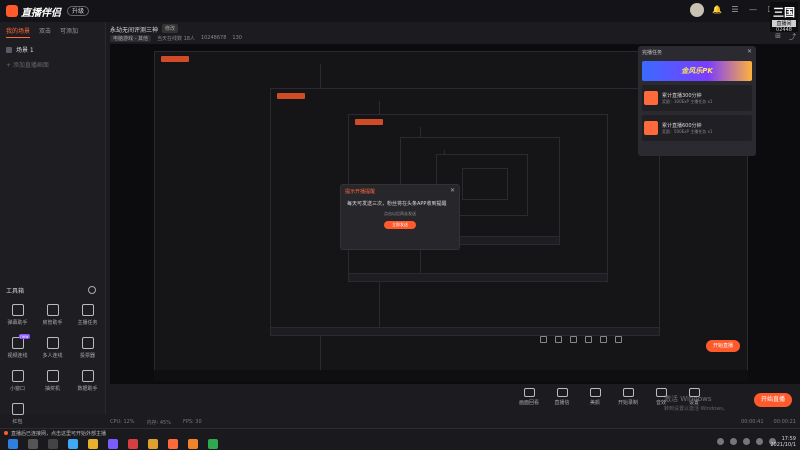  I want to click on explorer-icon, so click(73, 444).